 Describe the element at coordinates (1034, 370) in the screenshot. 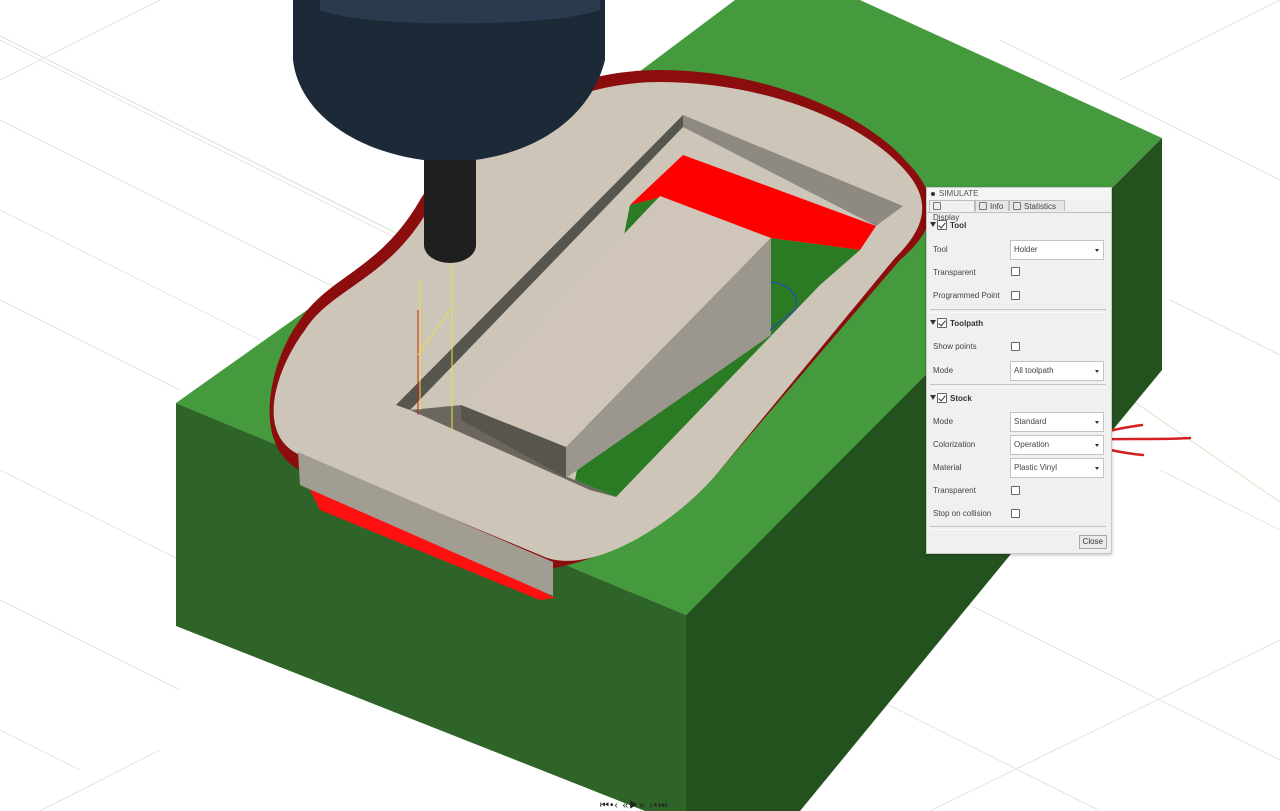

I see `toolpath-mode-value: All toolpath` at that location.